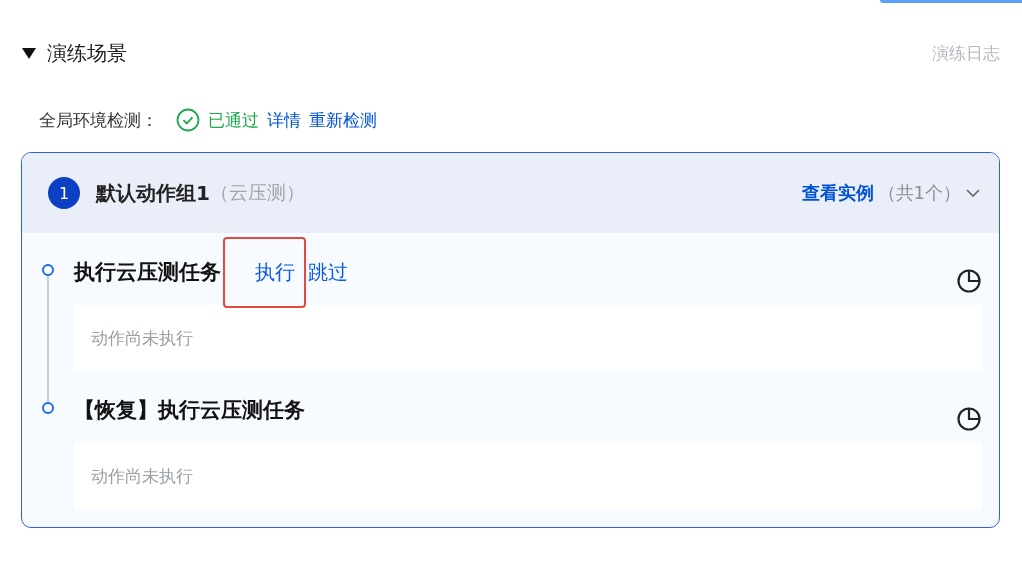 The image size is (1022, 574). I want to click on step-action-button: 跳过, so click(328, 272).